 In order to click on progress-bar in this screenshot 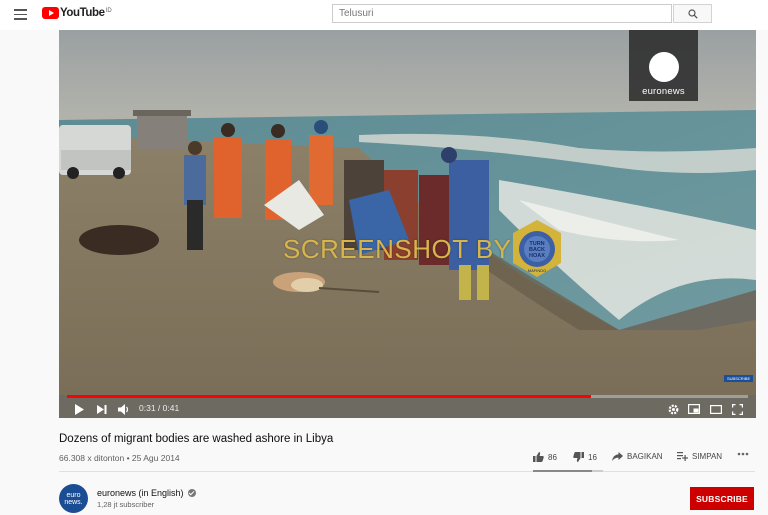, I will do `click(407, 396)`.